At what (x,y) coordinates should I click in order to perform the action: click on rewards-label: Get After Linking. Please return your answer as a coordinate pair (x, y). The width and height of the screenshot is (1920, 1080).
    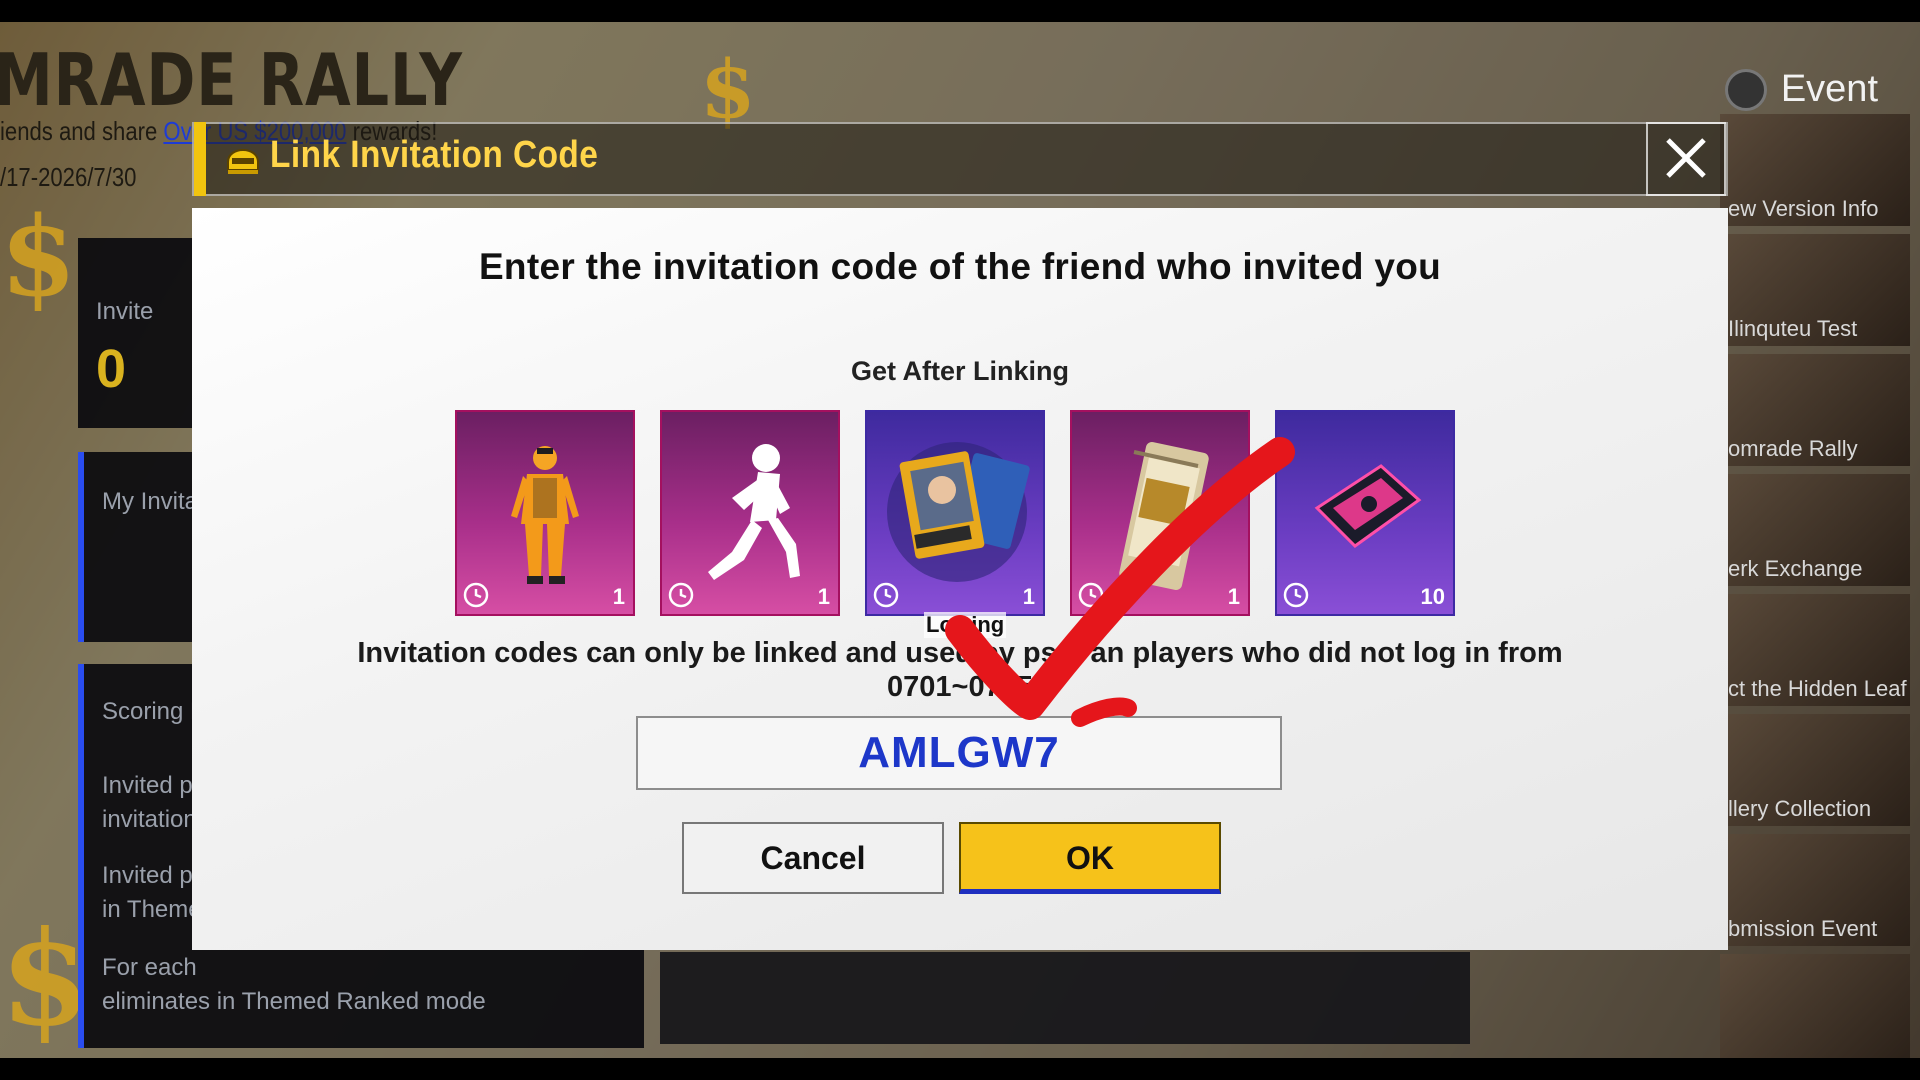
    Looking at the image, I should click on (959, 371).